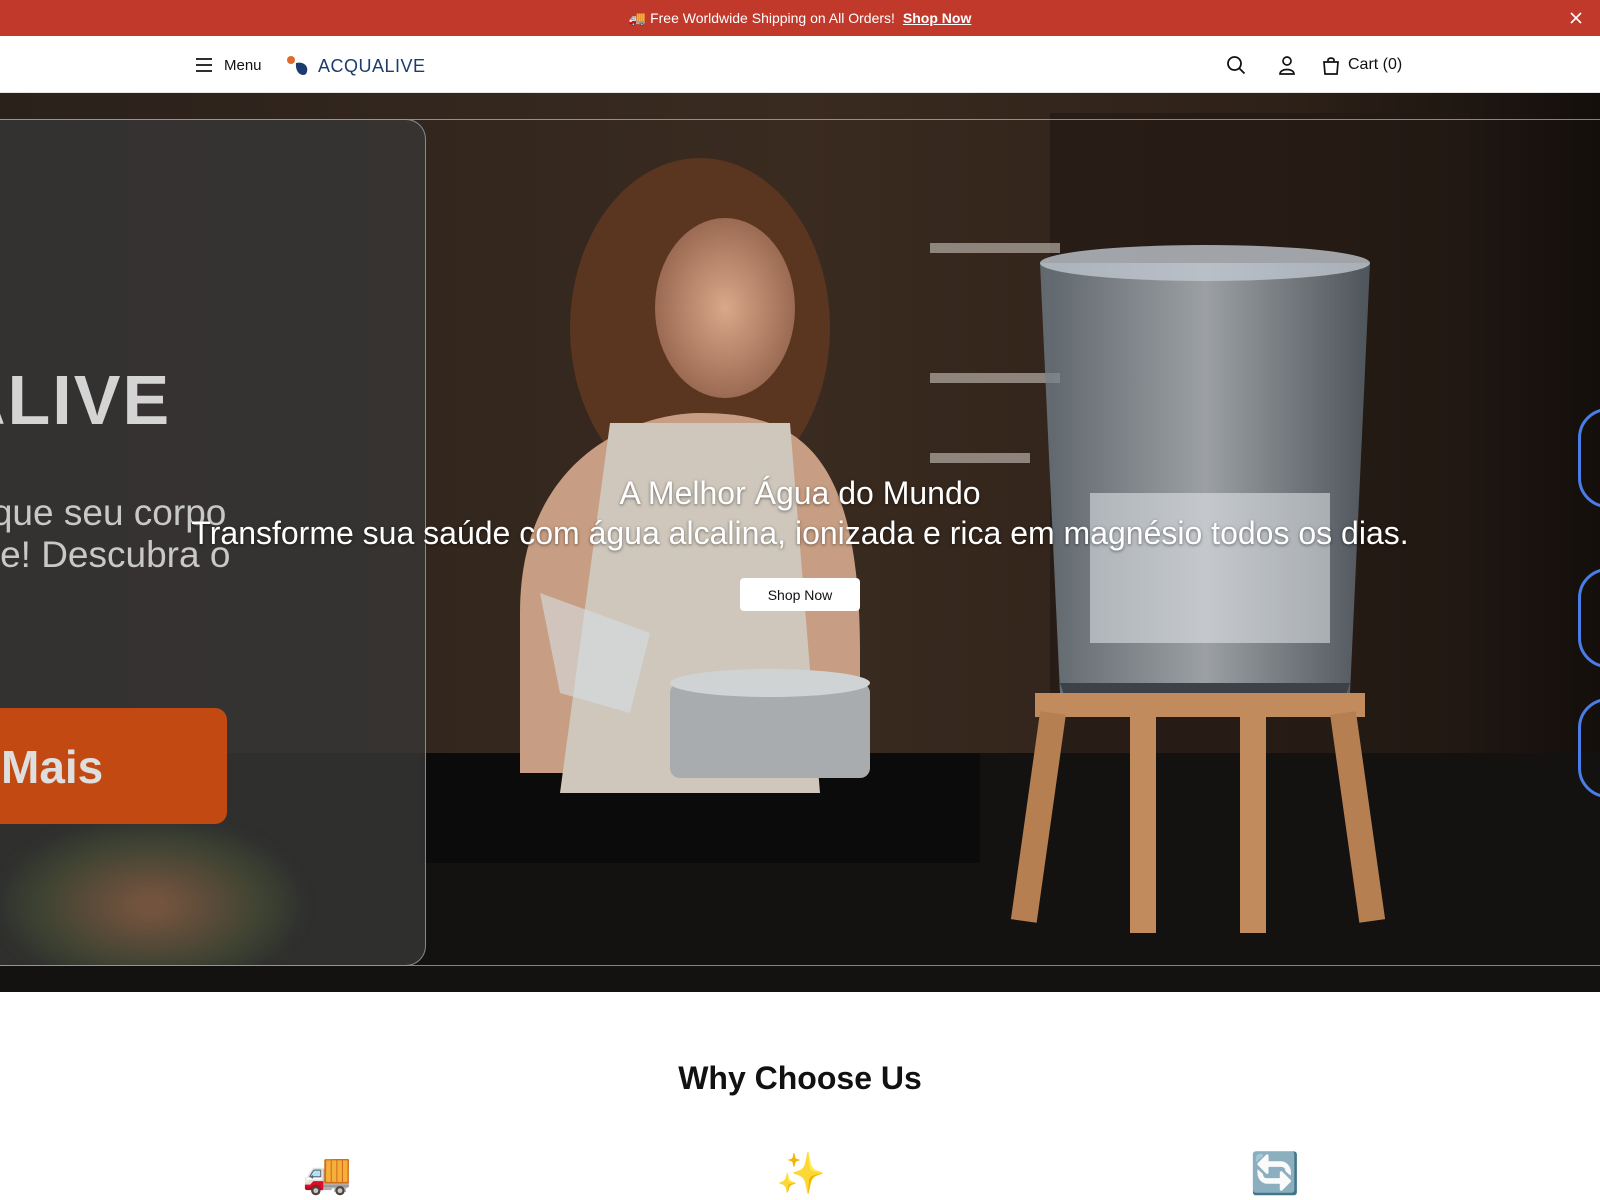 The image size is (1600, 1200). What do you see at coordinates (86, 400) in the screenshot?
I see `card-brand-text: ALIVE` at bounding box center [86, 400].